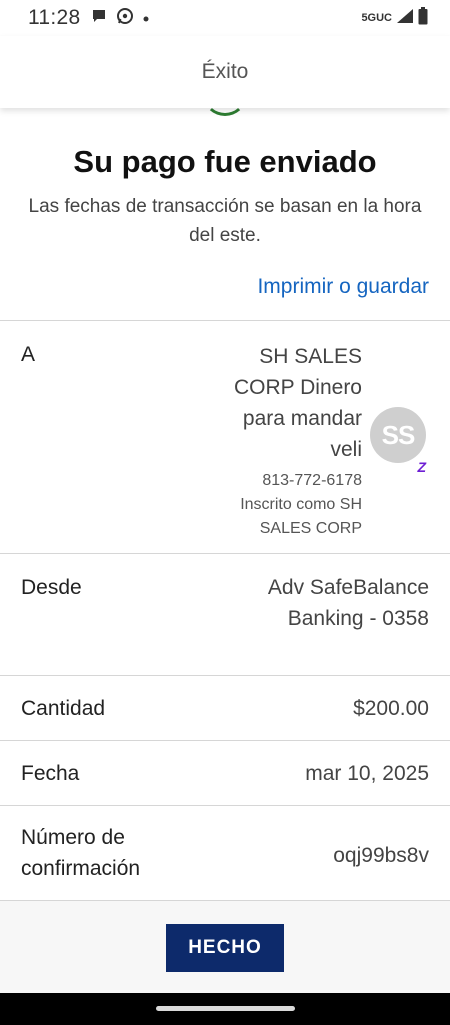  Describe the element at coordinates (81, 868) in the screenshot. I see `confirmation-label-line: confirmación` at that location.